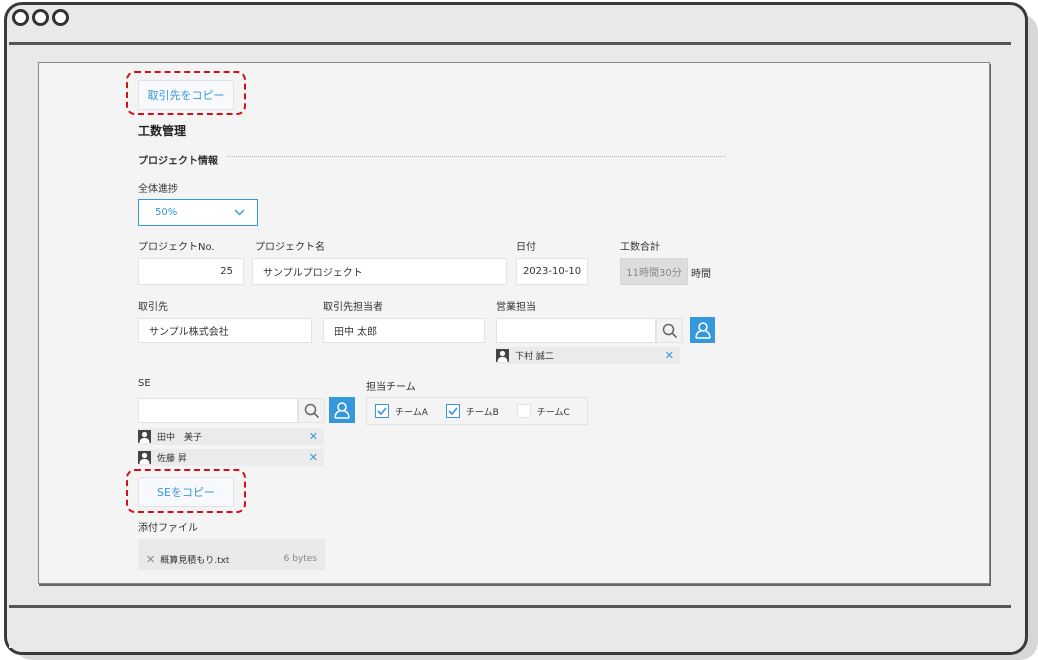 The width and height of the screenshot is (1038, 660). I want to click on sales-user-chip: 下村 誠二 ✕, so click(588, 355).